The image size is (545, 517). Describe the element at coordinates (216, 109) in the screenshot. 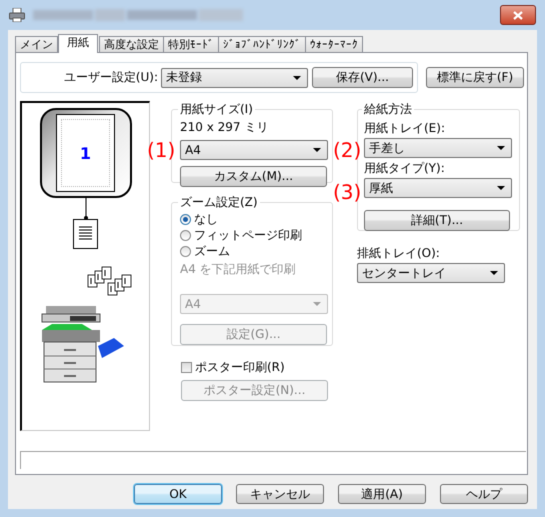

I see `group-title: 用紙サイズ(I)` at that location.